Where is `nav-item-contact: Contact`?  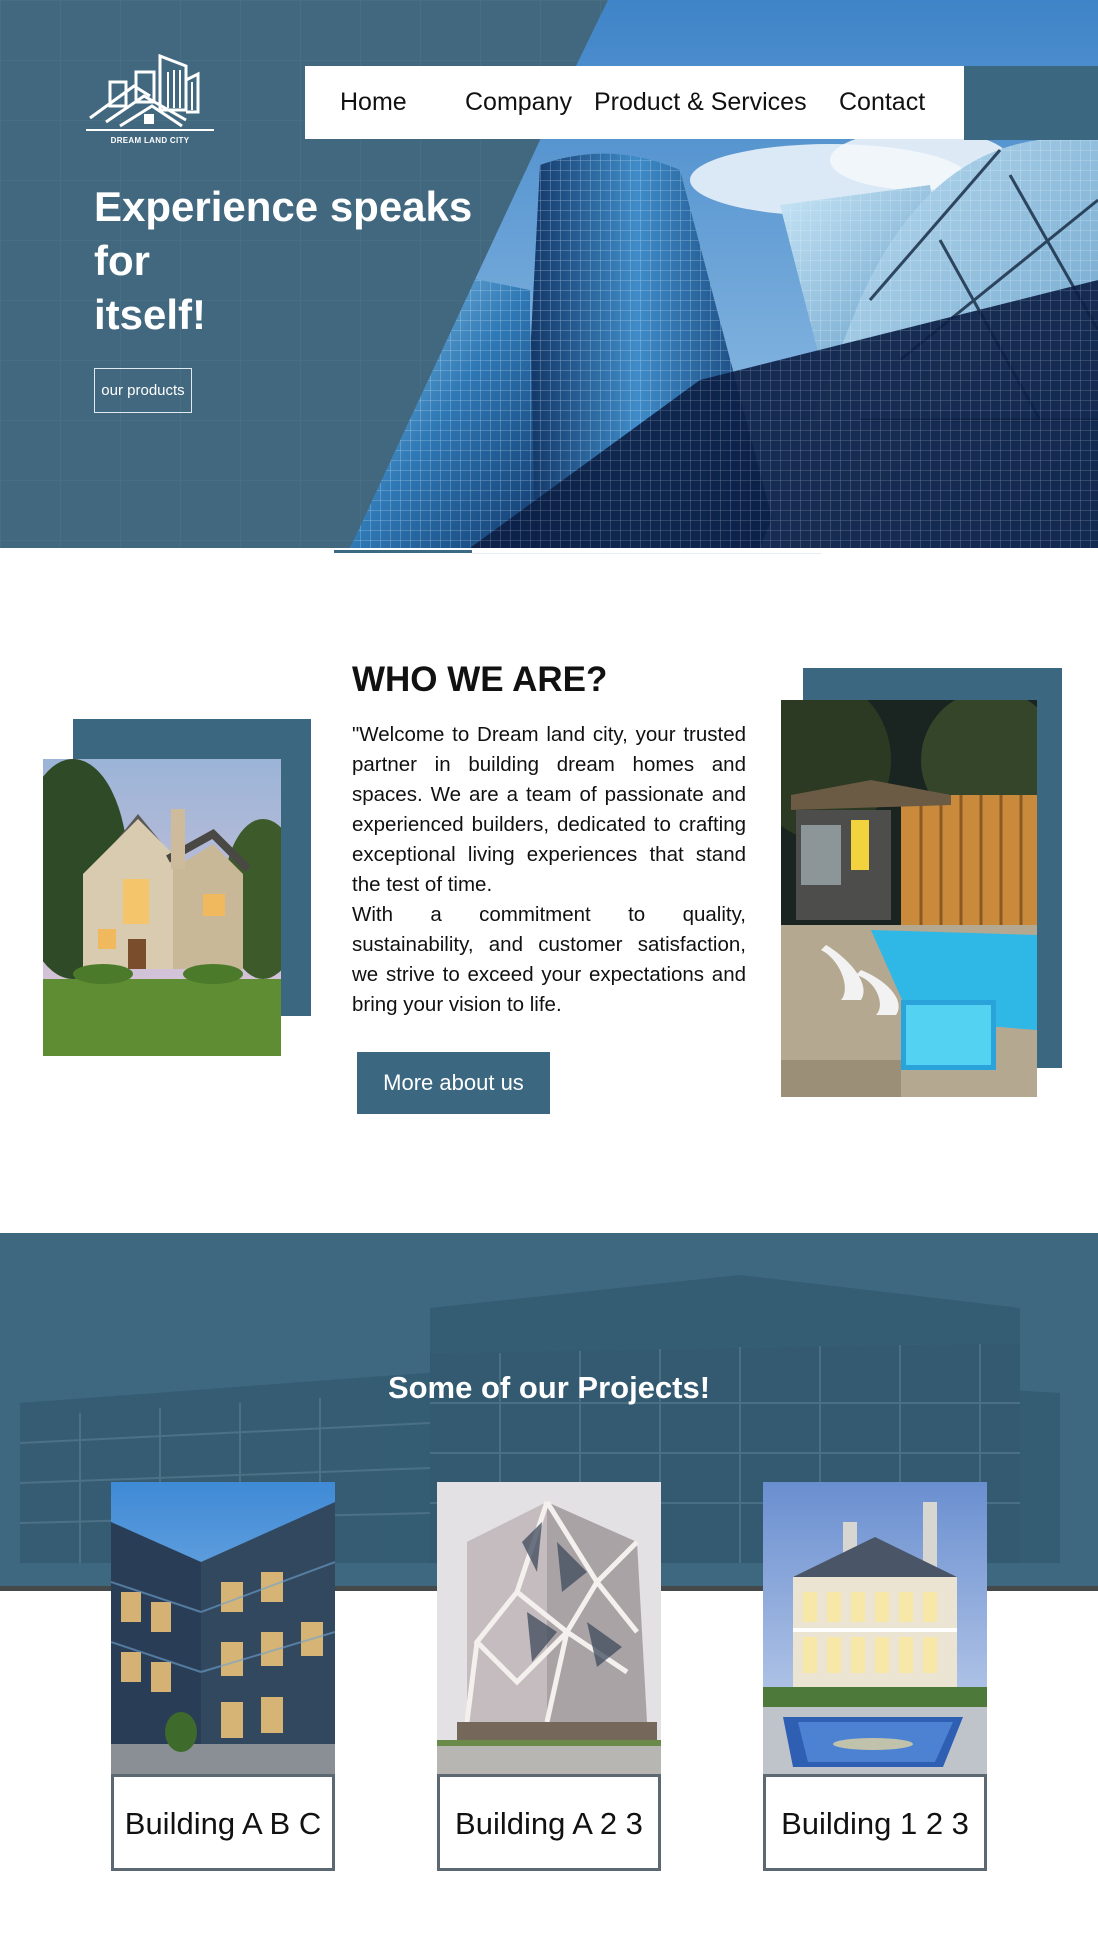 nav-item-contact: Contact is located at coordinates (882, 102).